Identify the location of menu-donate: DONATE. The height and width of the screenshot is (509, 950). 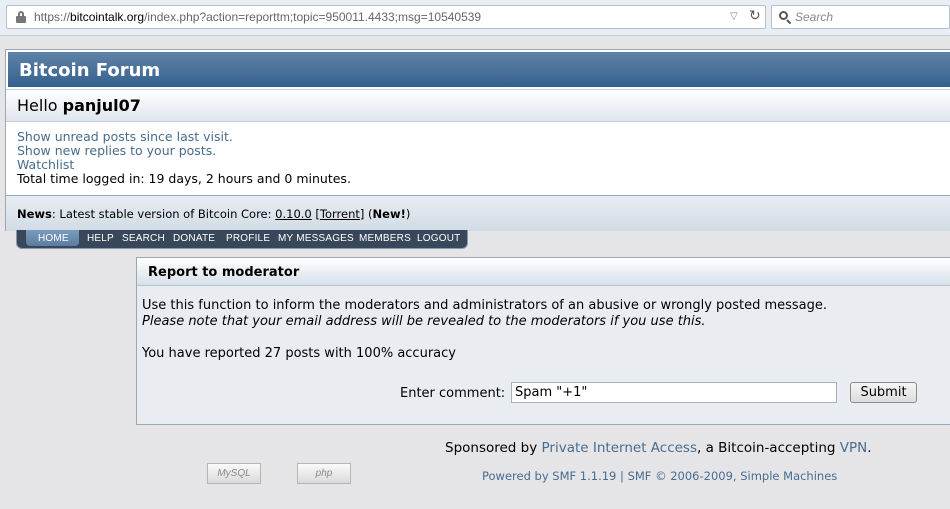
(194, 238).